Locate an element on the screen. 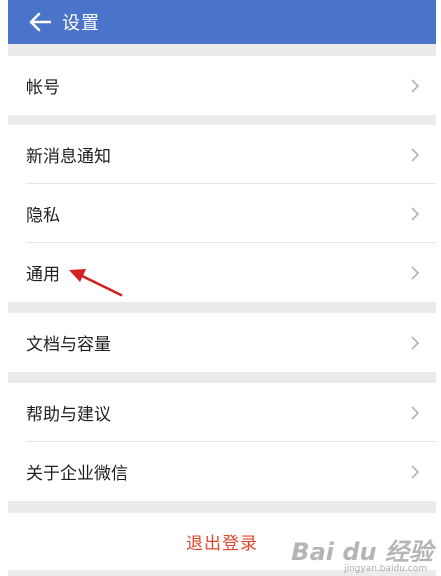 The width and height of the screenshot is (441, 576). settings-item-label: 帐号 is located at coordinates (43, 88).